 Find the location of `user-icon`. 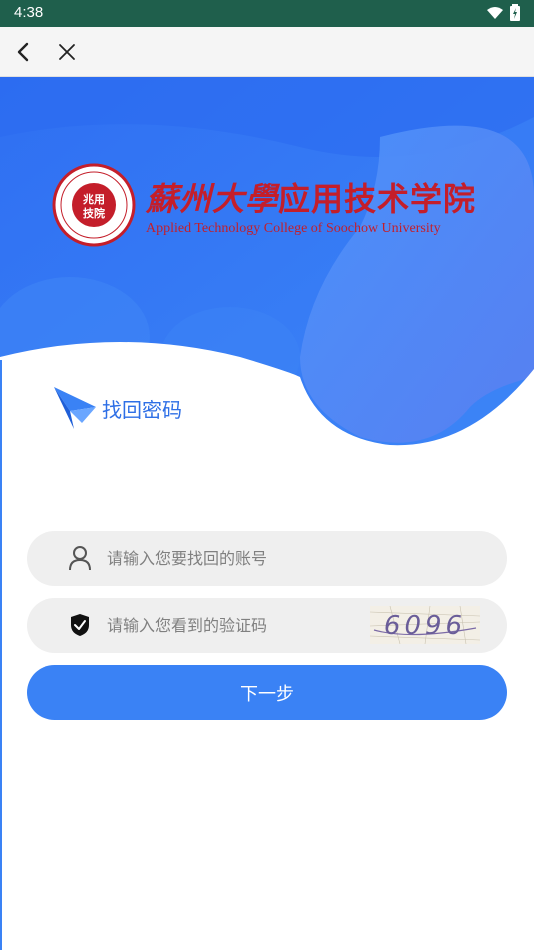

user-icon is located at coordinates (80, 558).